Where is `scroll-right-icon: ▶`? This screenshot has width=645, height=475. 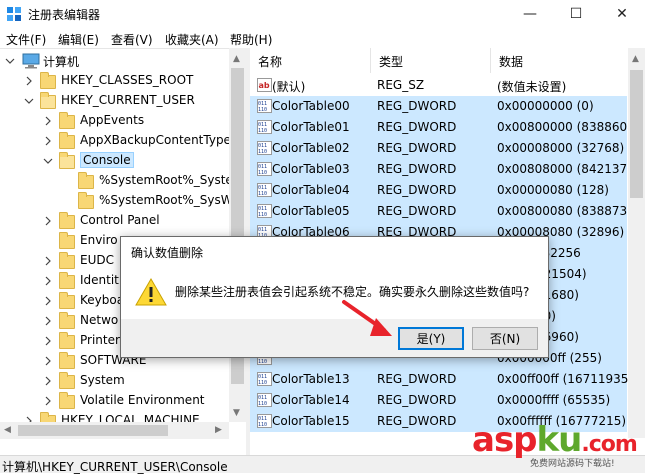 scroll-right-icon: ▶ is located at coordinates (218, 430).